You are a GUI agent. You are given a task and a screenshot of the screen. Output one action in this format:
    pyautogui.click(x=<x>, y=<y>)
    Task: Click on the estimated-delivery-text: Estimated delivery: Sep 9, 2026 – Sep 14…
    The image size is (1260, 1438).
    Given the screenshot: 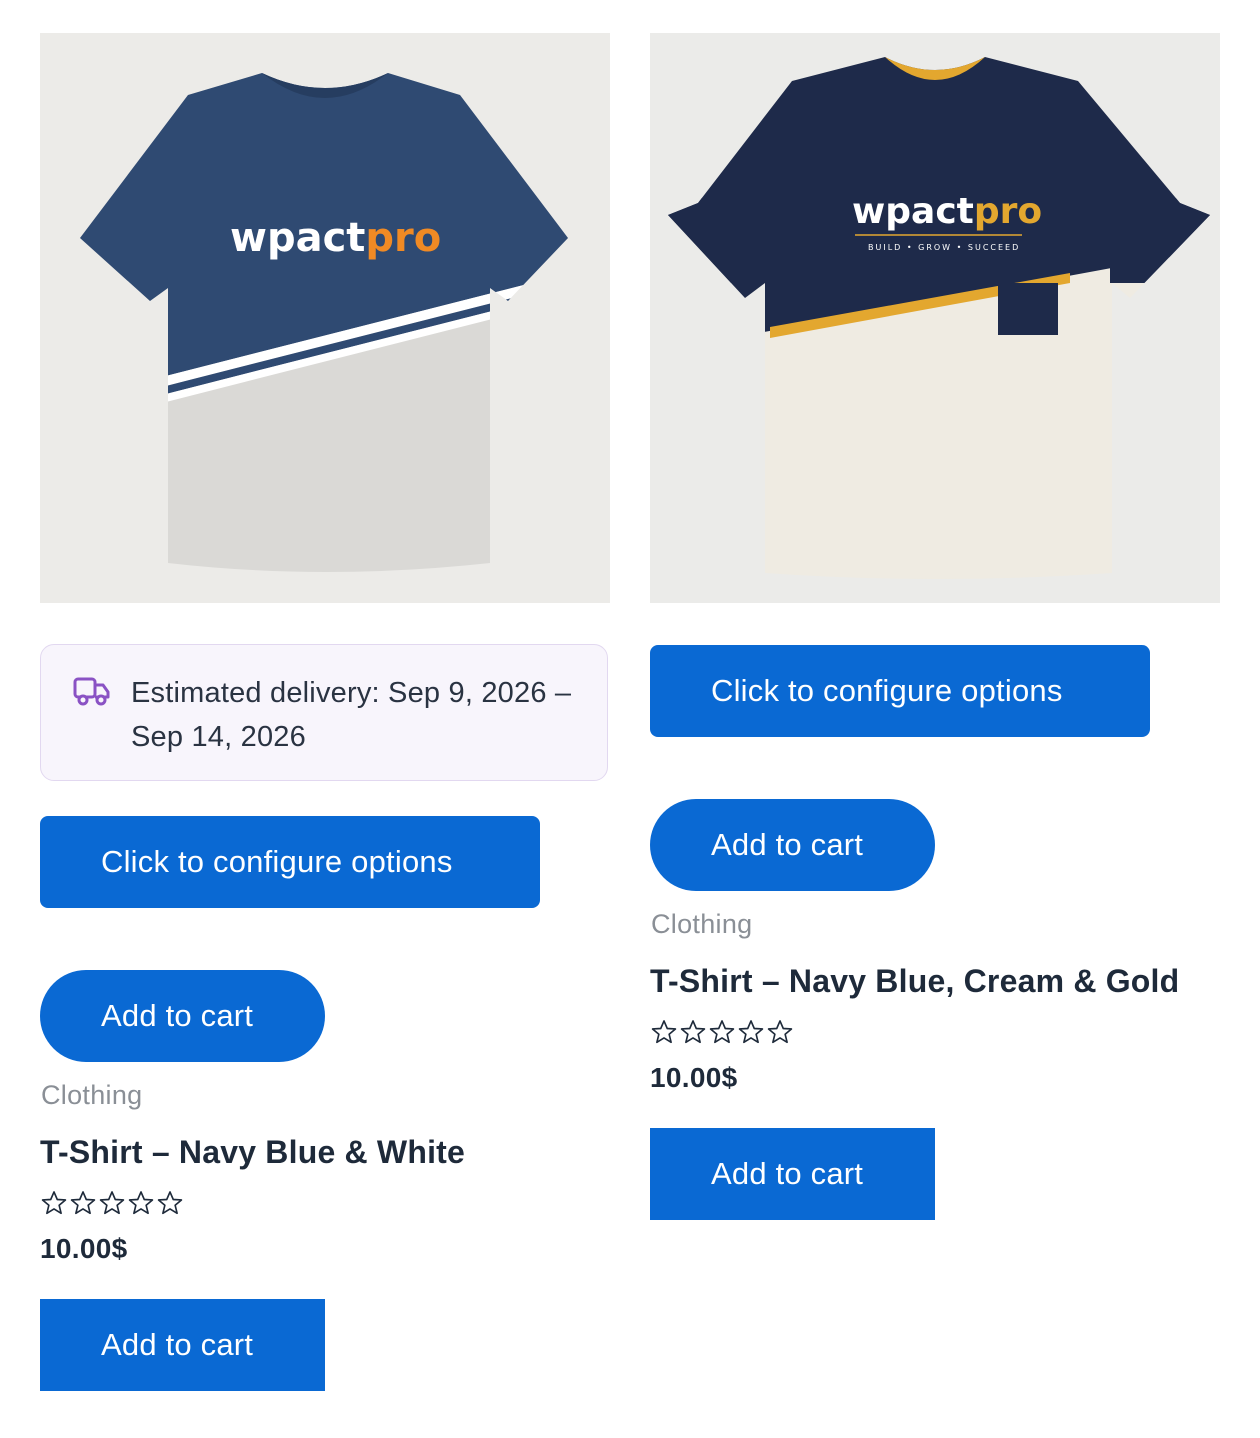 What is the action you would take?
    pyautogui.click(x=351, y=715)
    